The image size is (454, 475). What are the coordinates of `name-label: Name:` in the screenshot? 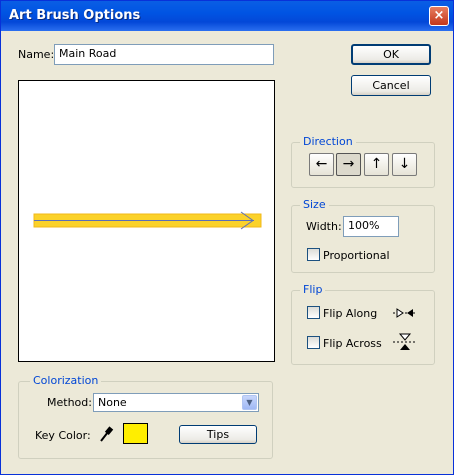 It's located at (36, 54).